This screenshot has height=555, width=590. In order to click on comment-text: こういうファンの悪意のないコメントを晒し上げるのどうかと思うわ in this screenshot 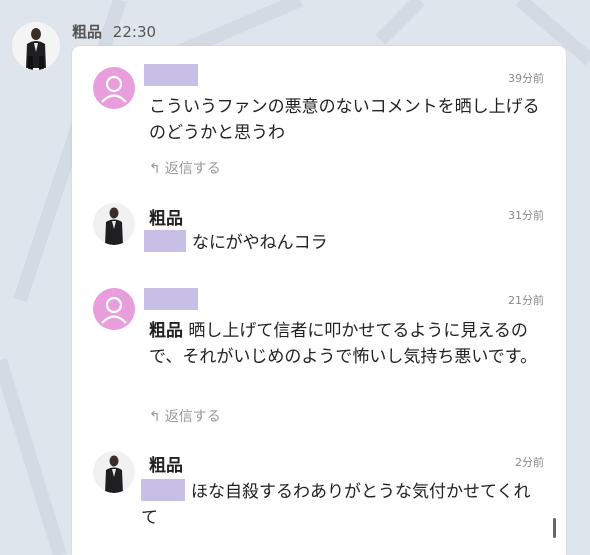, I will do `click(344, 120)`.